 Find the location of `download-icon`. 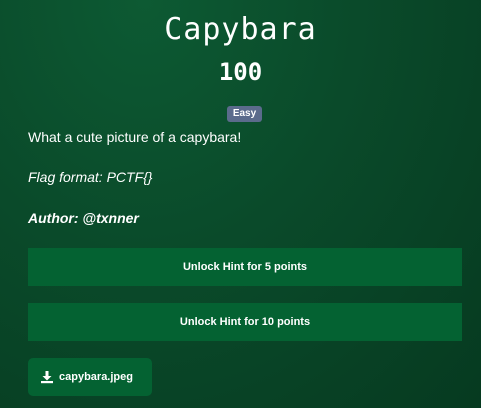

download-icon is located at coordinates (47, 377).